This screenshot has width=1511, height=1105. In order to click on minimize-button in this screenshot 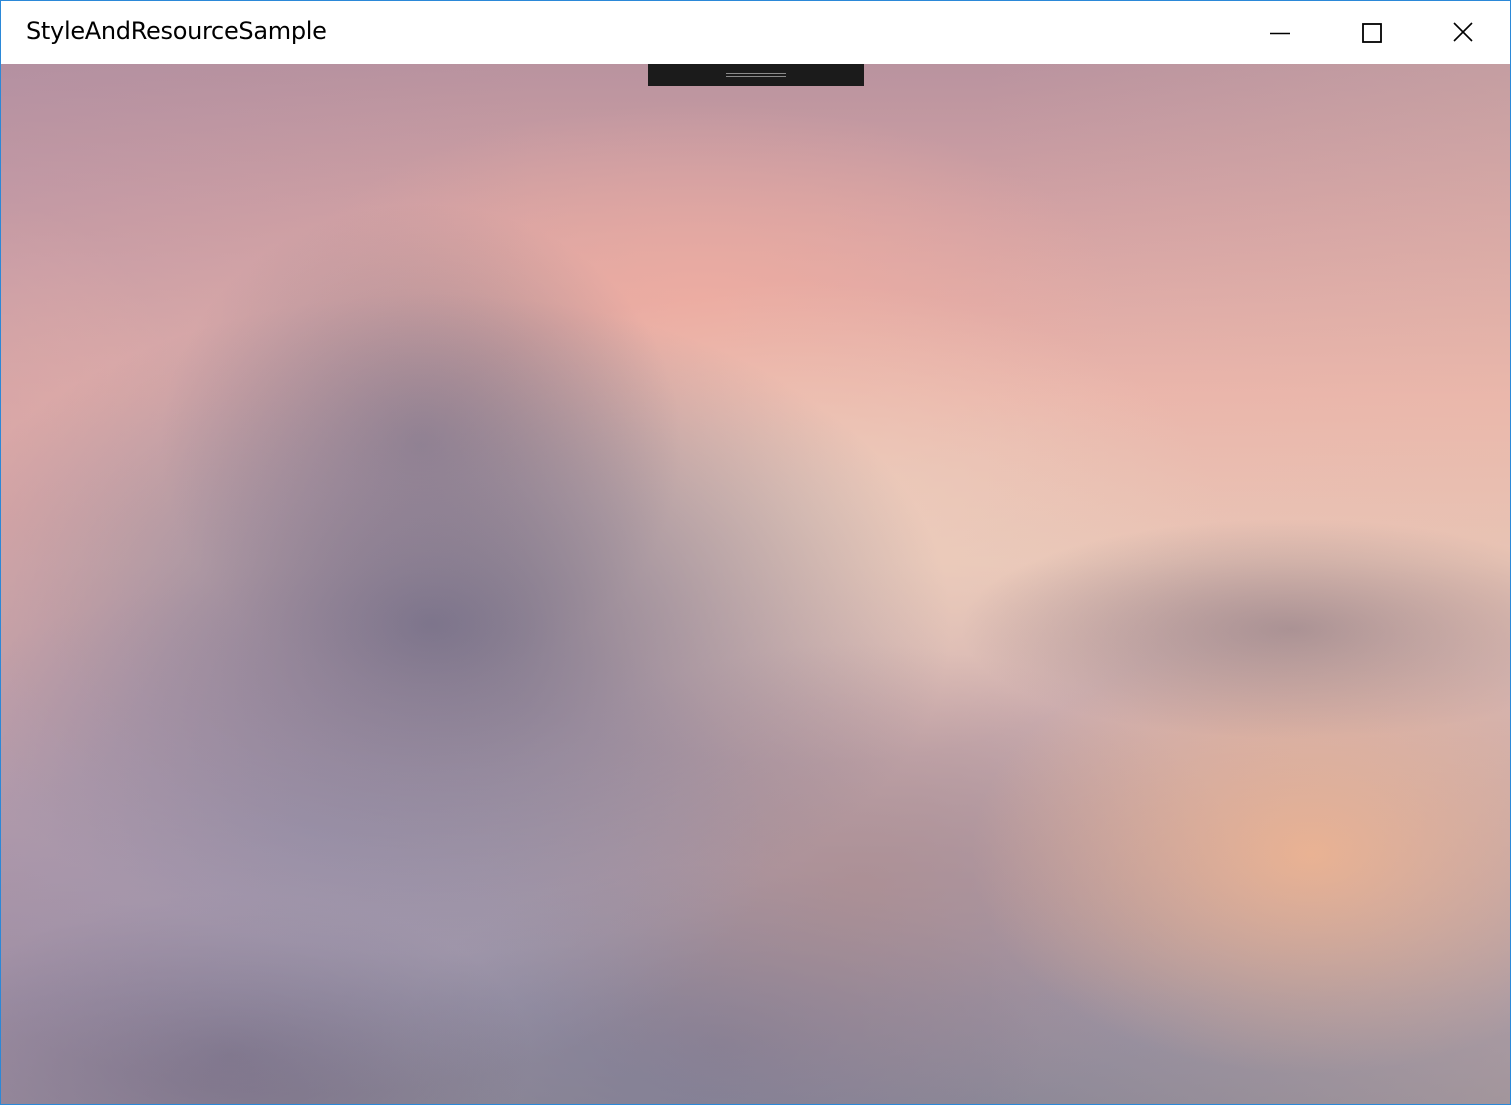, I will do `click(1280, 32)`.